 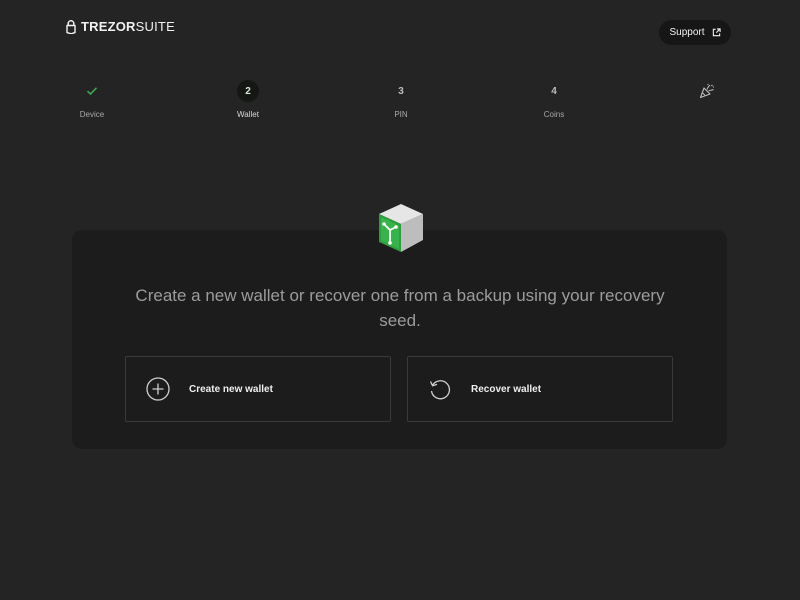 I want to click on support-button: Support, so click(x=695, y=32).